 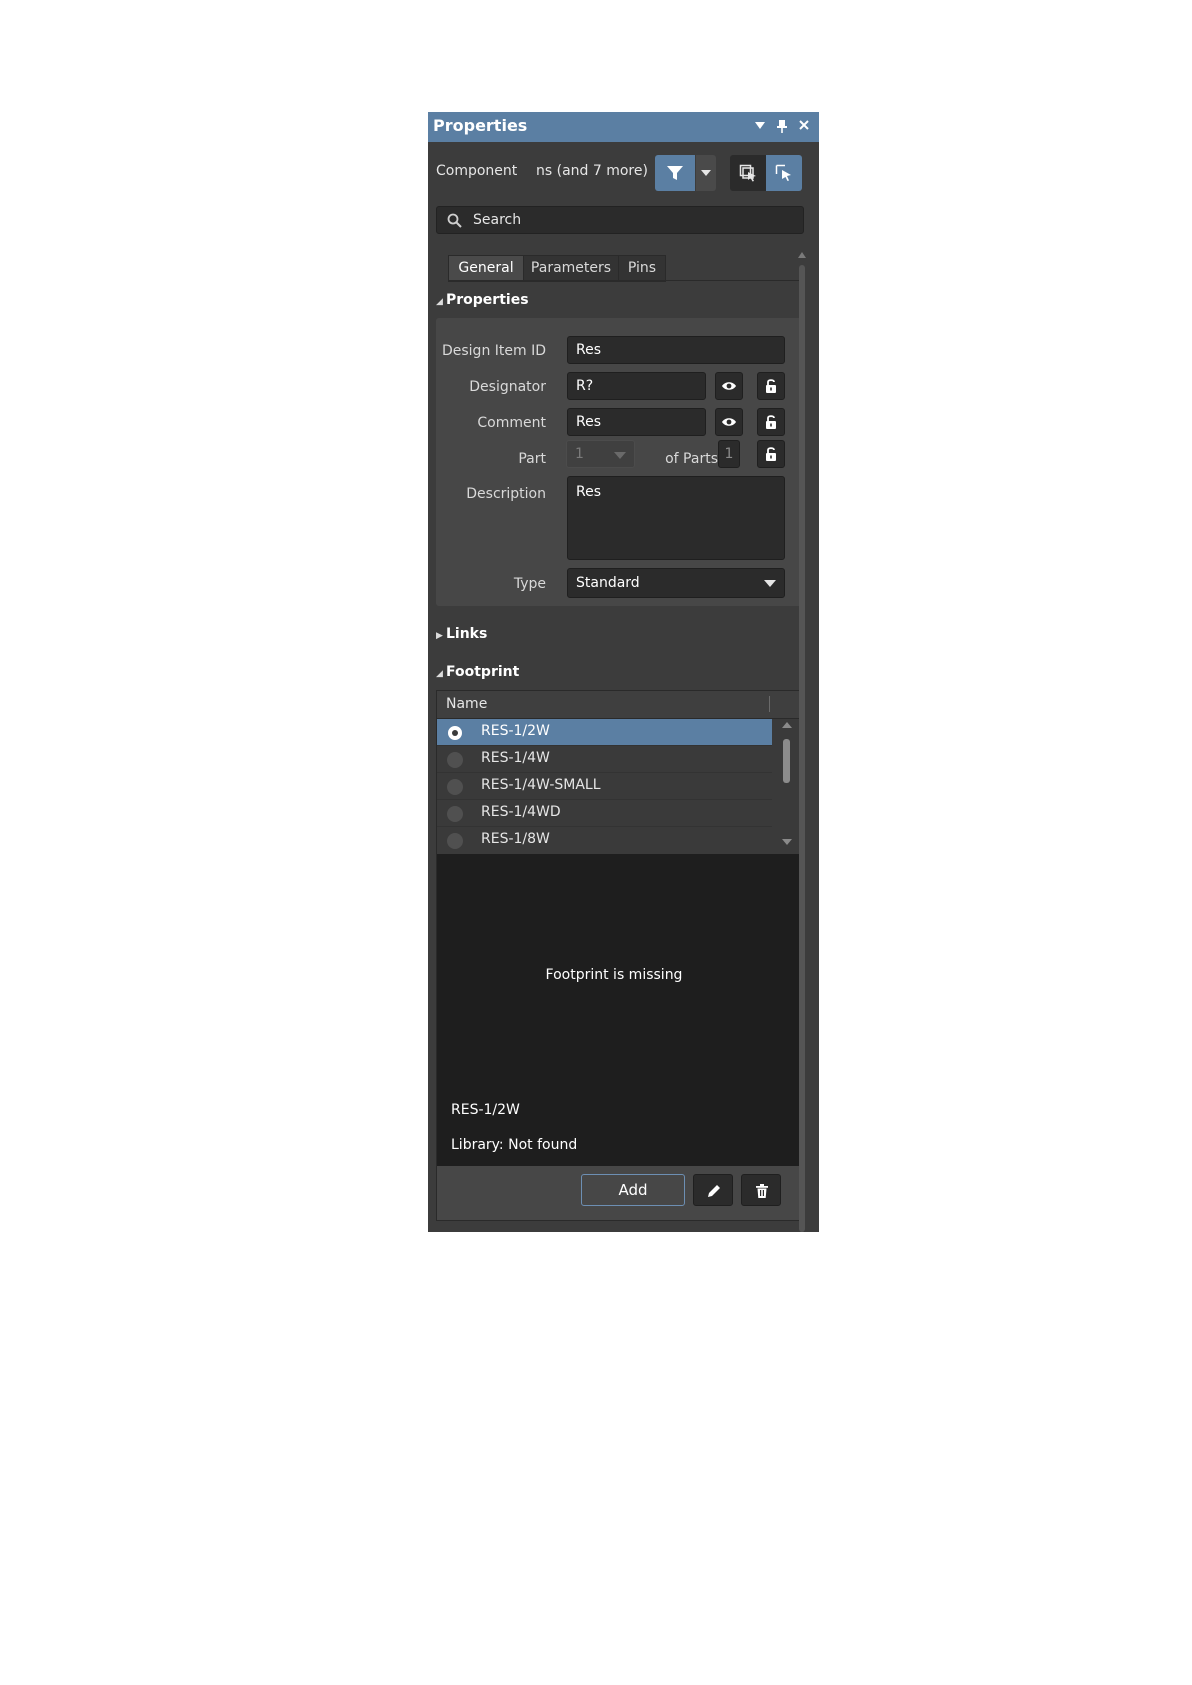 What do you see at coordinates (636, 422) in the screenshot?
I see `comment-field: Res` at bounding box center [636, 422].